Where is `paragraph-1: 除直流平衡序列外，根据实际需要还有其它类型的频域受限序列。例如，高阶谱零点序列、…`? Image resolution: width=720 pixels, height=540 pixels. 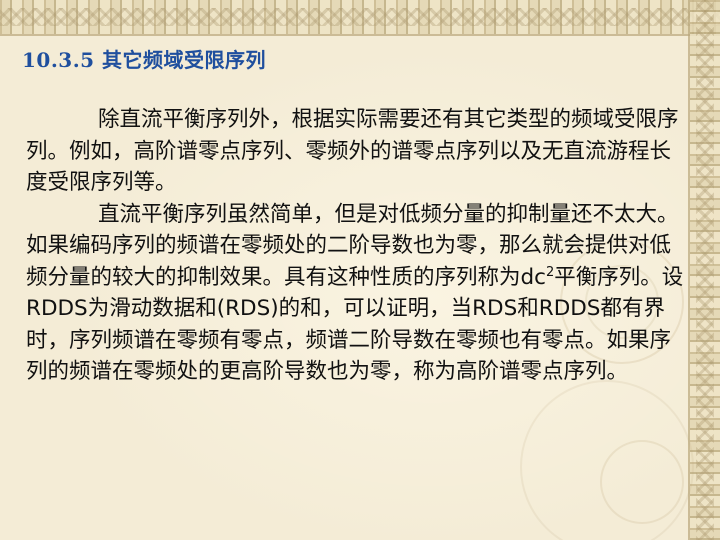
paragraph-1: 除直流平衡序列外，根据实际需要还有其它类型的频域受限序列。例如，高阶谱零点序列、… is located at coordinates (352, 151).